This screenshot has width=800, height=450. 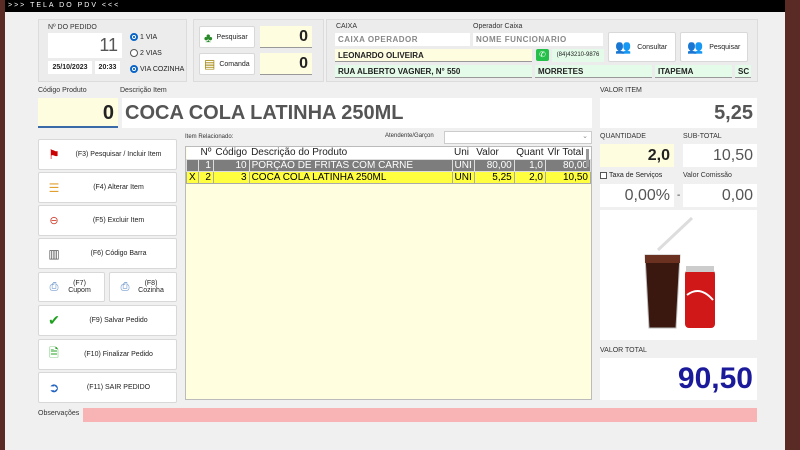 I want to click on operador-label: Operador Caixa, so click(x=498, y=26).